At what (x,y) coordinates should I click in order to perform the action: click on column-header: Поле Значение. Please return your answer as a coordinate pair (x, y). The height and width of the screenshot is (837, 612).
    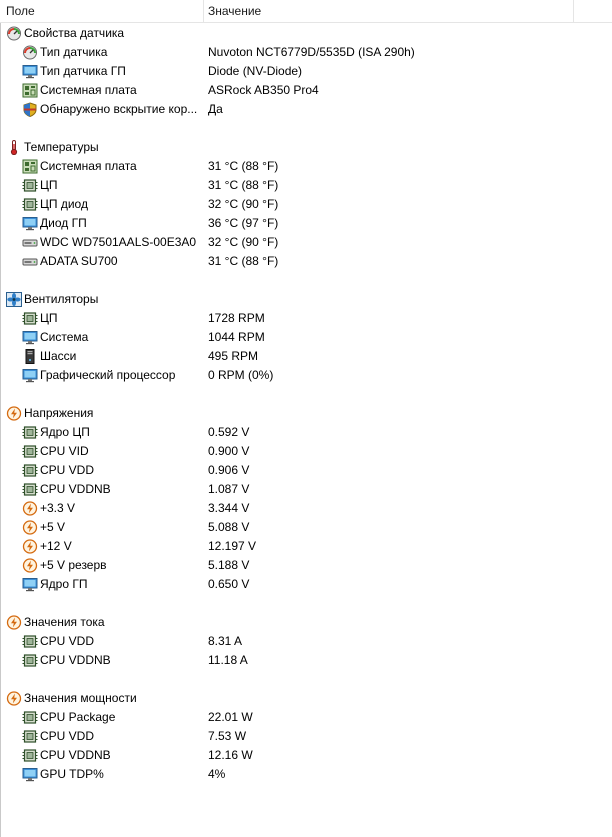
    Looking at the image, I should click on (306, 11).